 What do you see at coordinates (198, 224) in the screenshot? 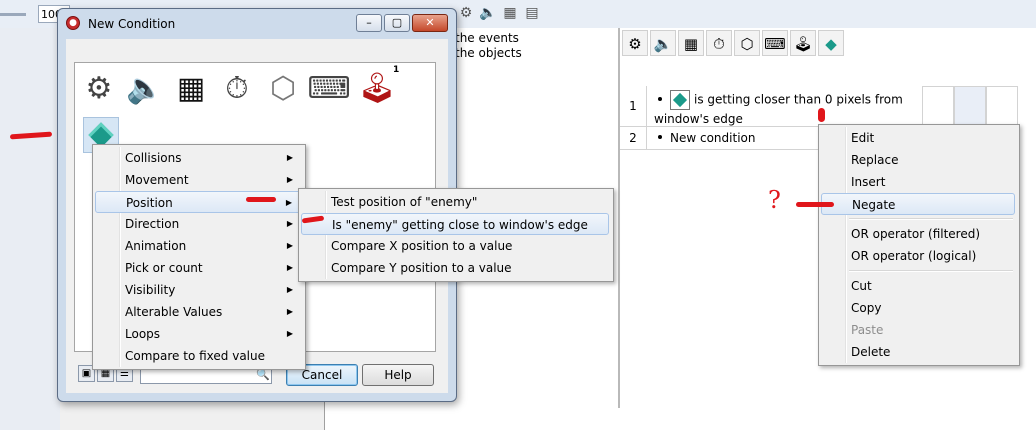
I see `menu-item: Direction ▶` at bounding box center [198, 224].